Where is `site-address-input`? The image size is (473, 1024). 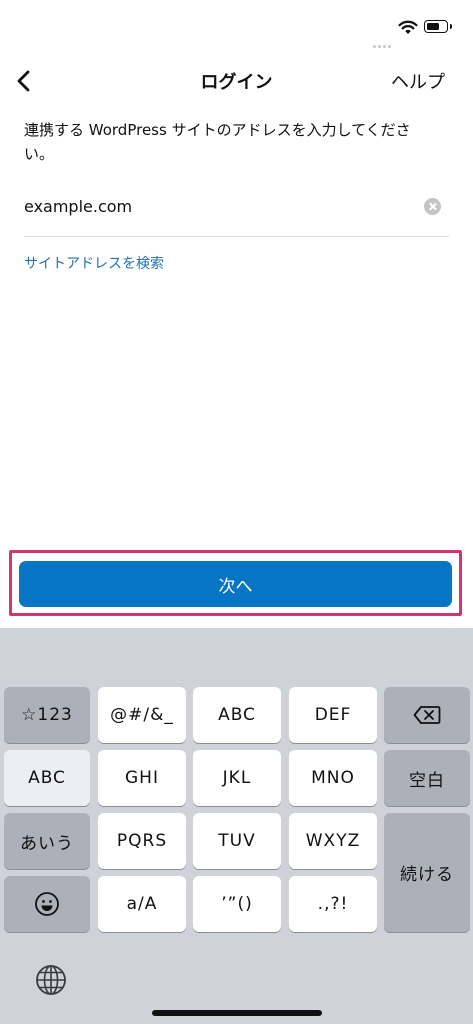
site-address-input is located at coordinates (219, 206).